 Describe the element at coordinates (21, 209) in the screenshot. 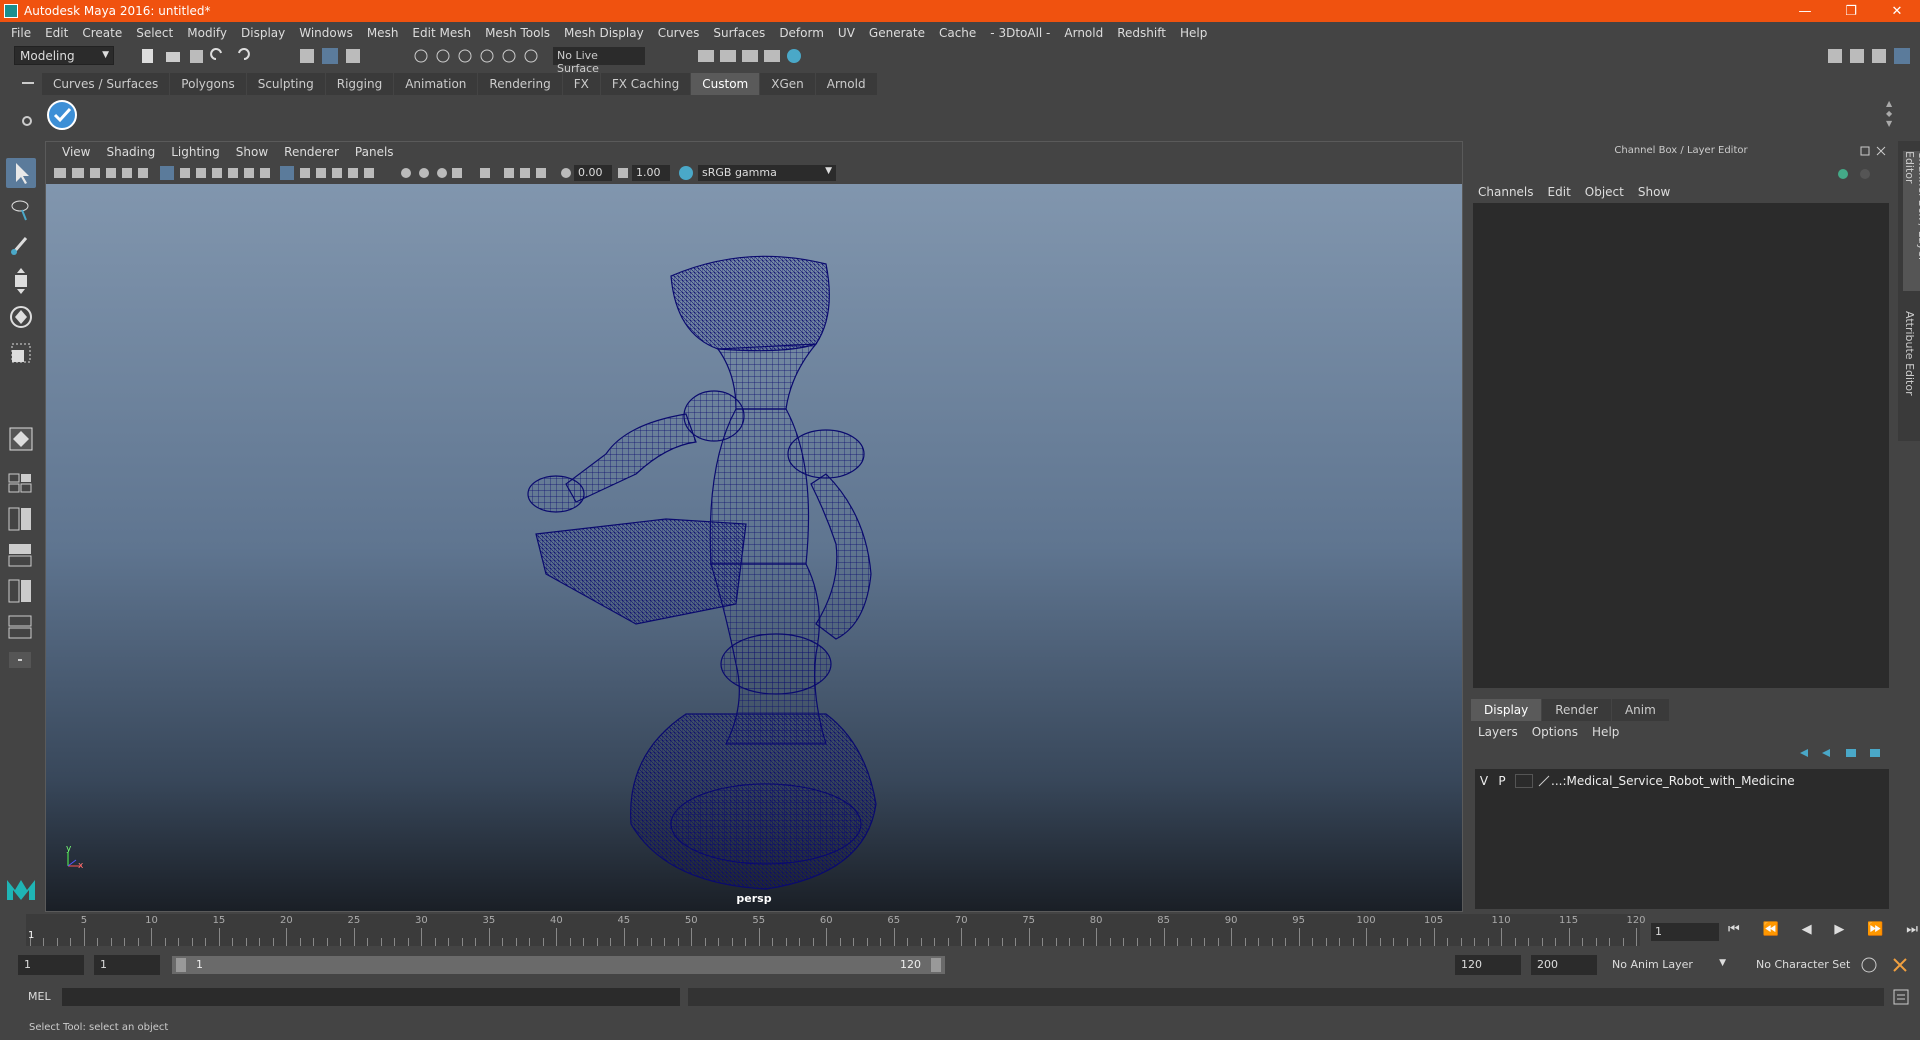

I see `lasso-tool` at that location.